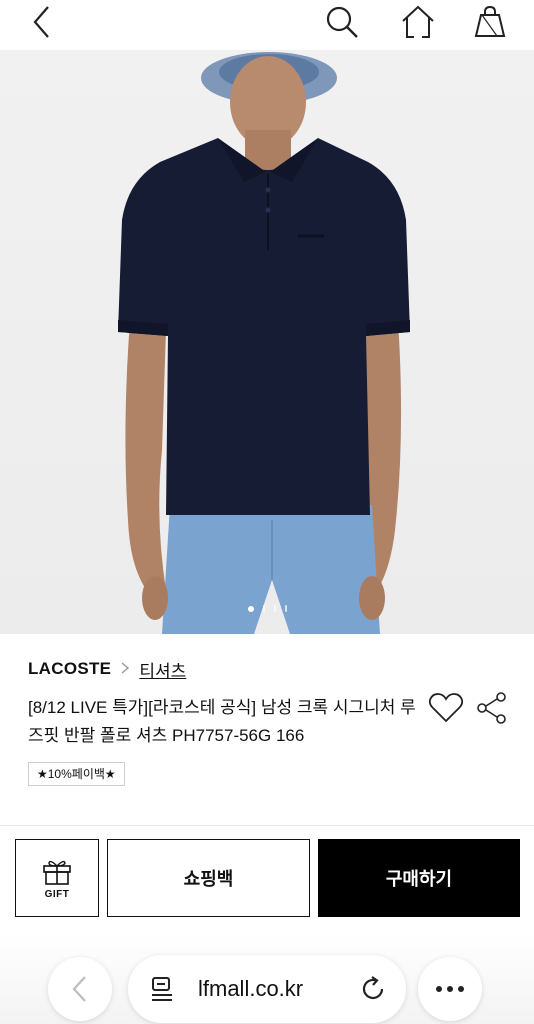 Image resolution: width=534 pixels, height=1024 pixels. I want to click on reader-mode-icon, so click(162, 989).